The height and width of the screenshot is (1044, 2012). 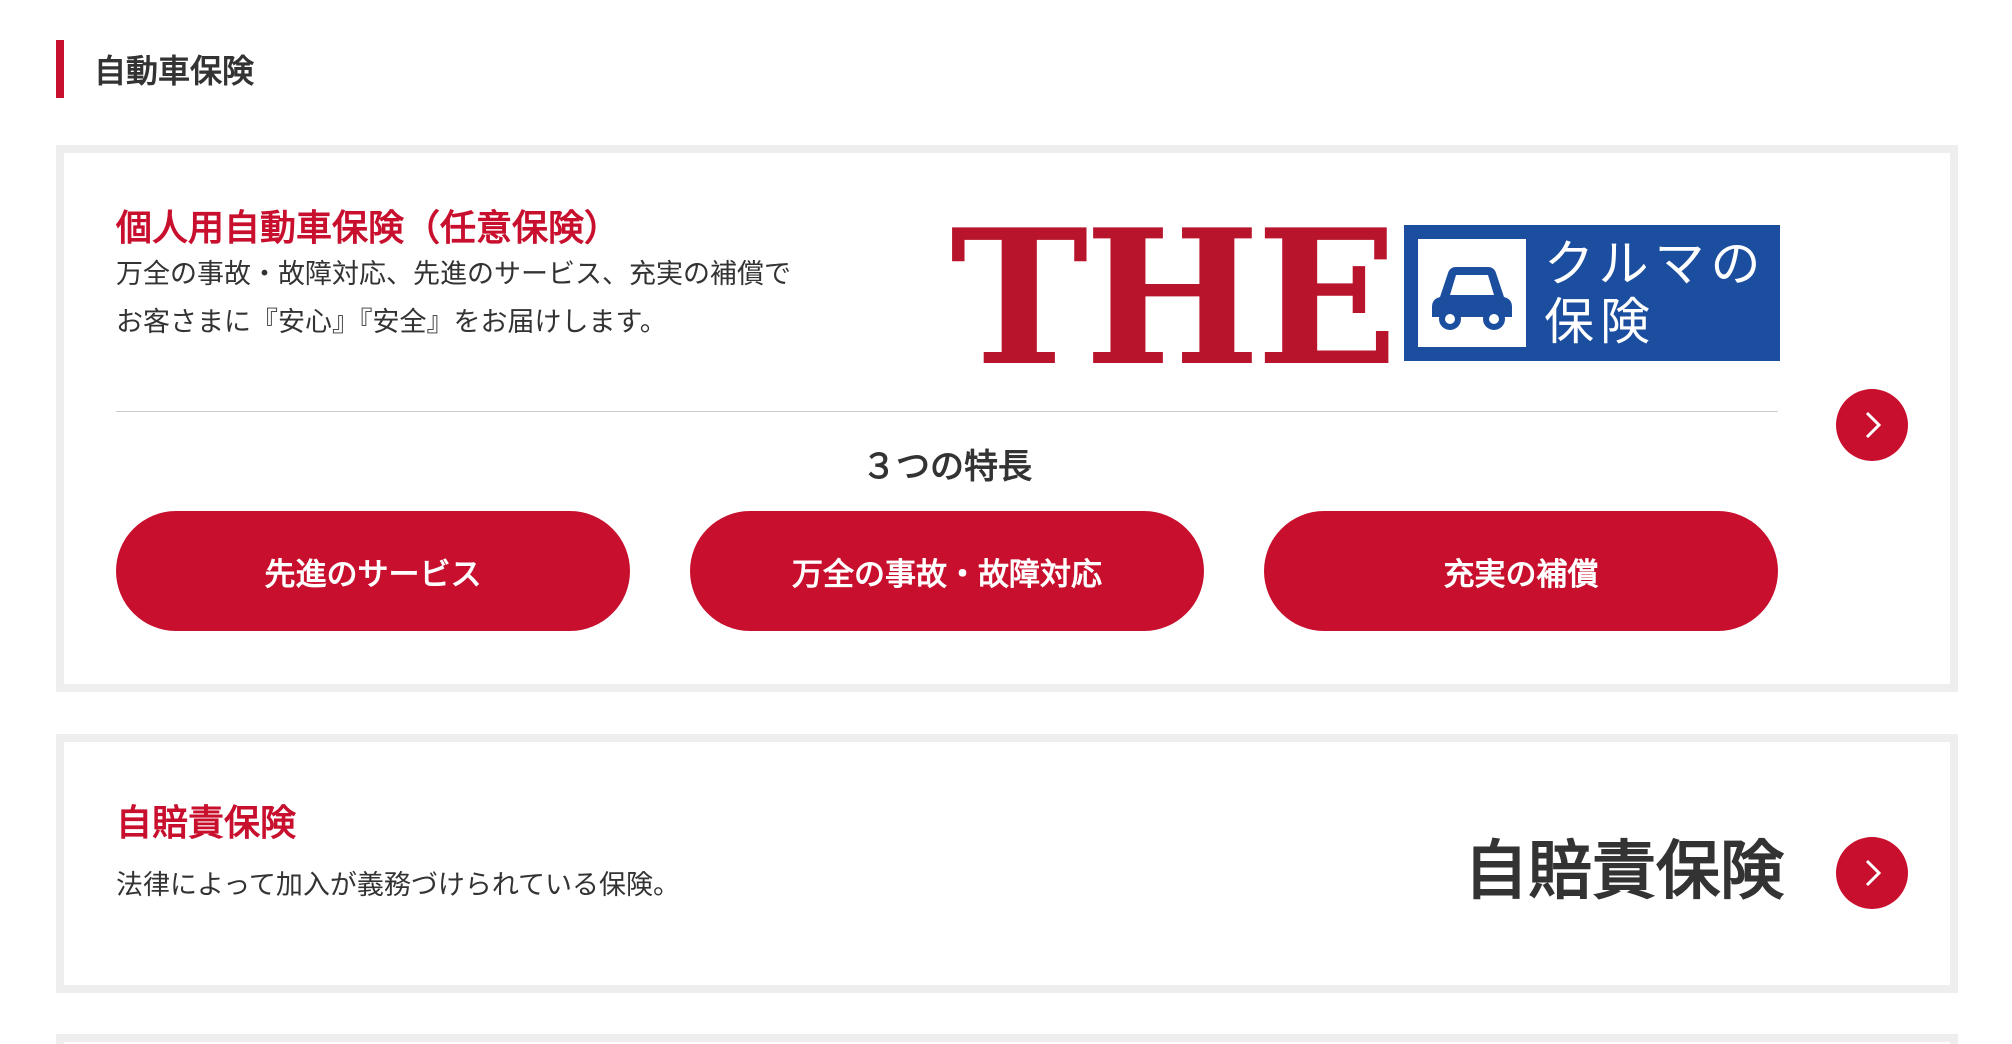 What do you see at coordinates (1007, 1039) in the screenshot?
I see `next-insurance-card` at bounding box center [1007, 1039].